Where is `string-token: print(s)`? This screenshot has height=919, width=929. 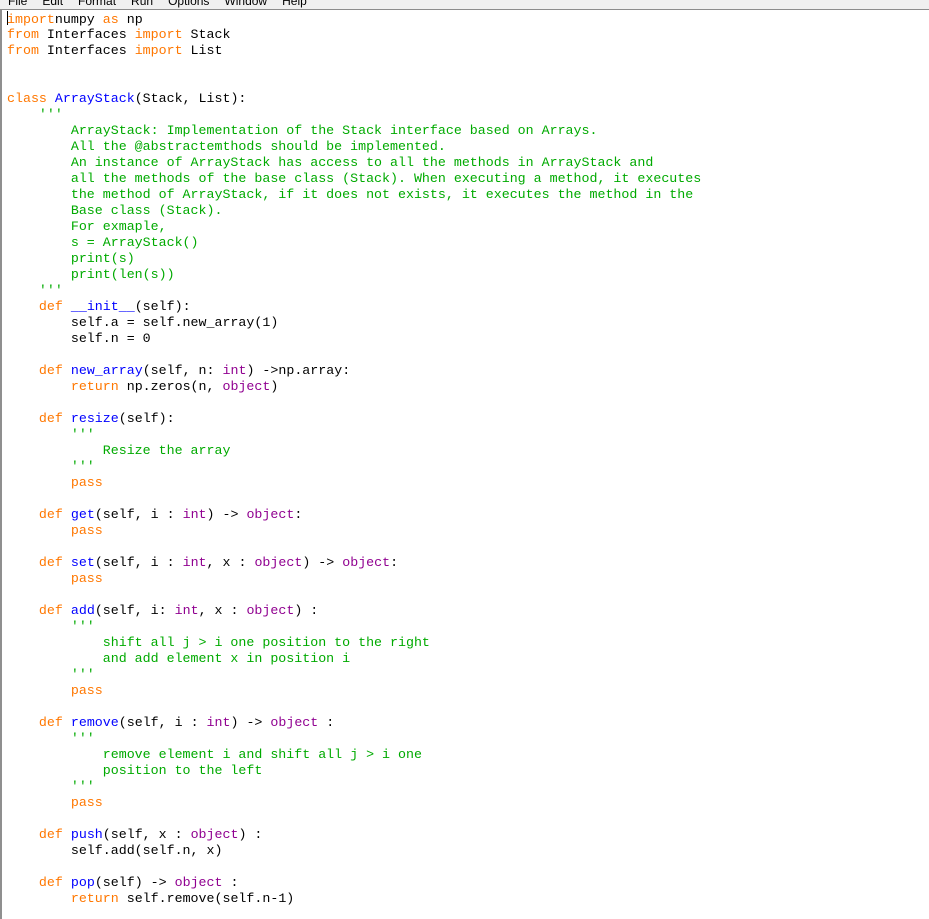
string-token: print(s) is located at coordinates (71, 258).